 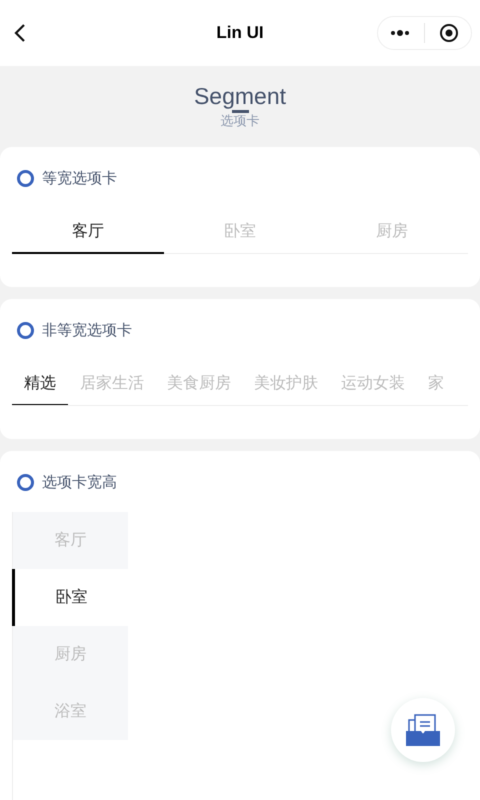 I want to click on tab: 浴室, so click(x=70, y=711).